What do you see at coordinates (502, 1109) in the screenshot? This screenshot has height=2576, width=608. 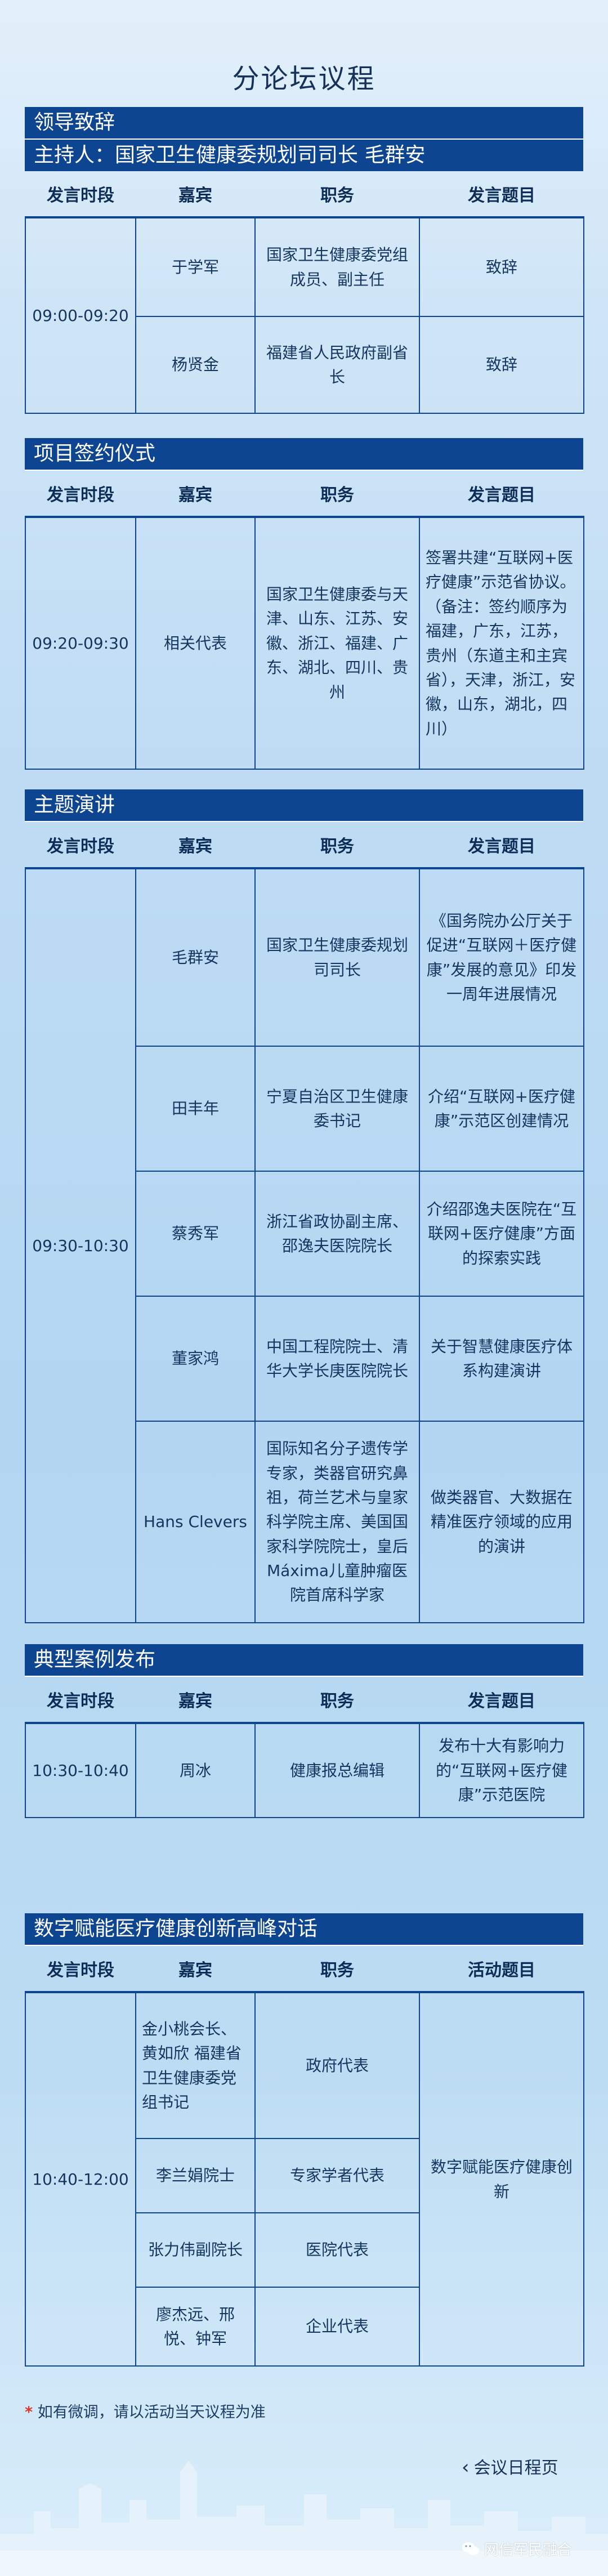 I see `speech-topic: 介绍“互联网+医疗健康”示范区创建情况` at bounding box center [502, 1109].